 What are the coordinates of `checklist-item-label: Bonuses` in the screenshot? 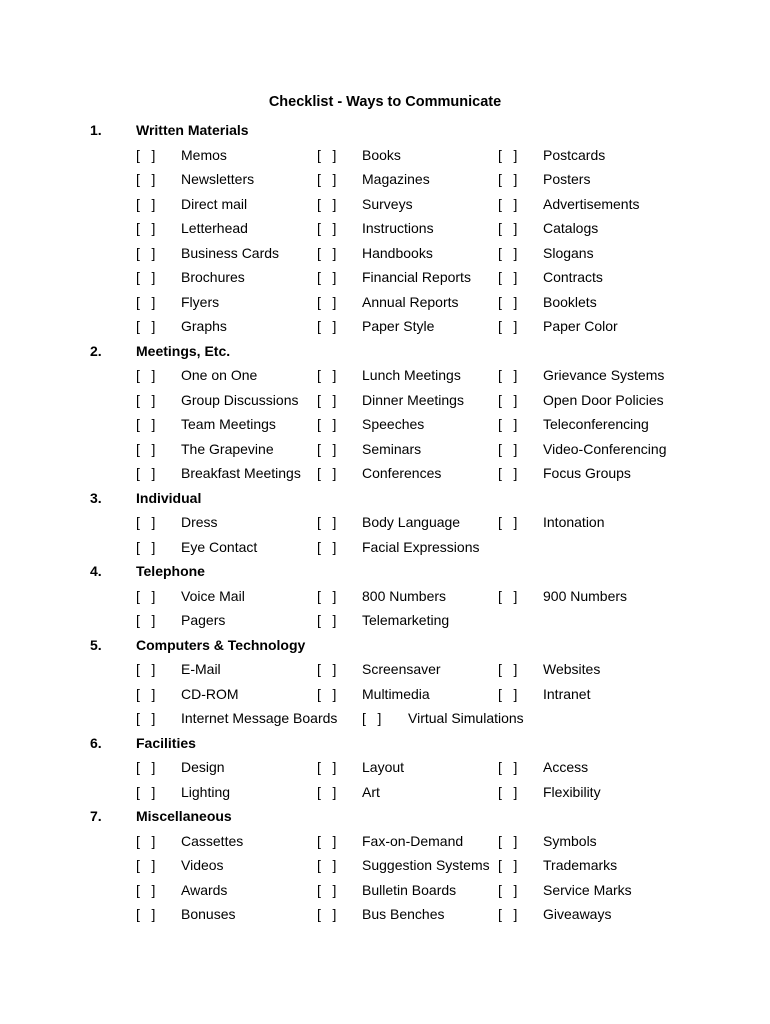 It's located at (208, 914).